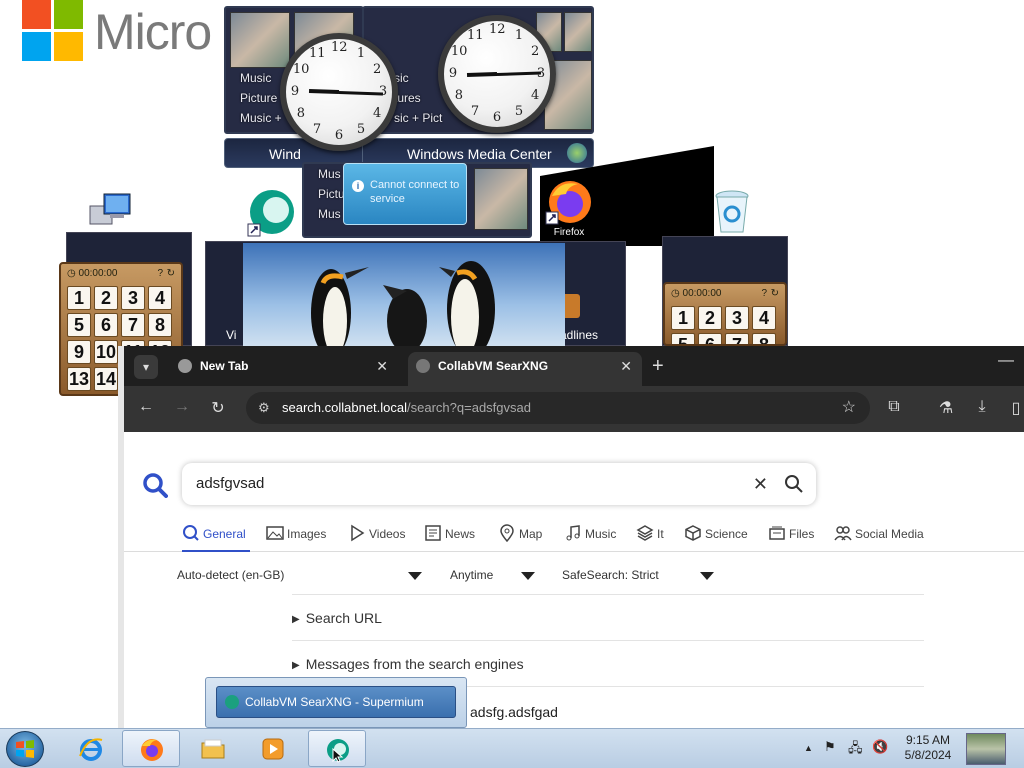 The image size is (1024, 768). I want to click on search-icon, so click(794, 484).